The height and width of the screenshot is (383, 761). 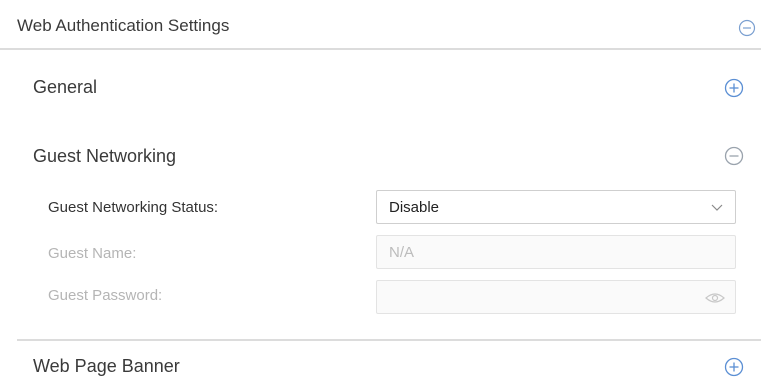 I want to click on expand-web-page-banner-button, so click(x=734, y=367).